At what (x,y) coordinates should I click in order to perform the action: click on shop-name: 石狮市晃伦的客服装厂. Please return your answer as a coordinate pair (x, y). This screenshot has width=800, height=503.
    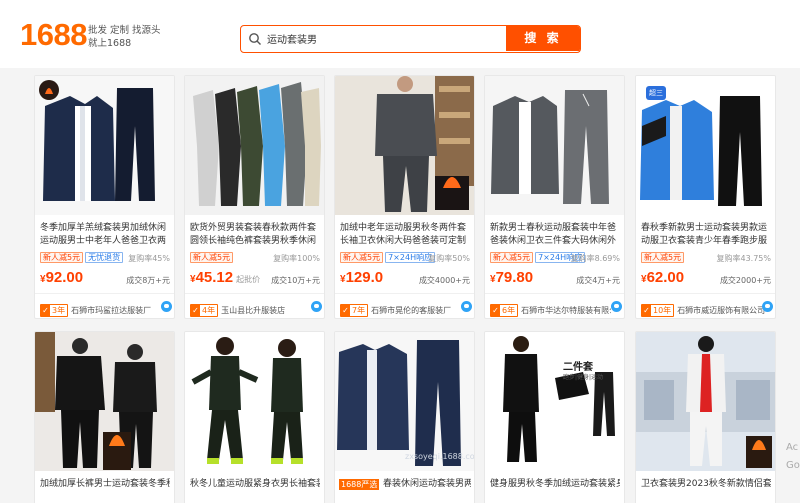
    Looking at the image, I should click on (411, 310).